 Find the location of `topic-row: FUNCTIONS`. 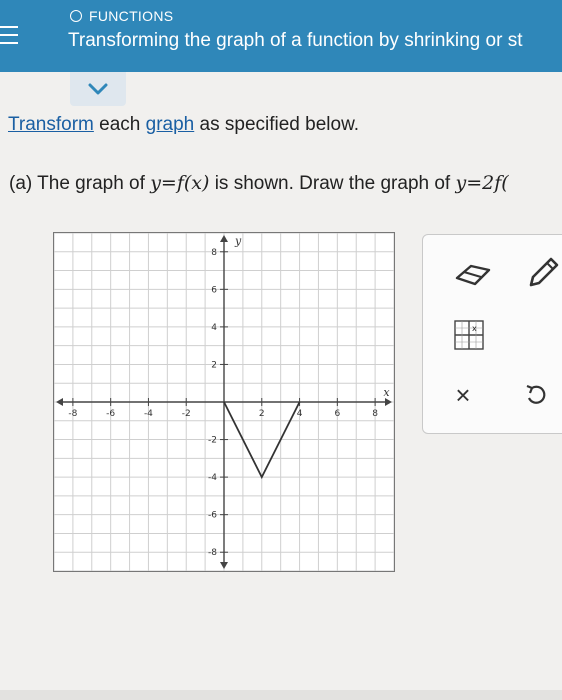

topic-row: FUNCTIONS is located at coordinates (121, 16).